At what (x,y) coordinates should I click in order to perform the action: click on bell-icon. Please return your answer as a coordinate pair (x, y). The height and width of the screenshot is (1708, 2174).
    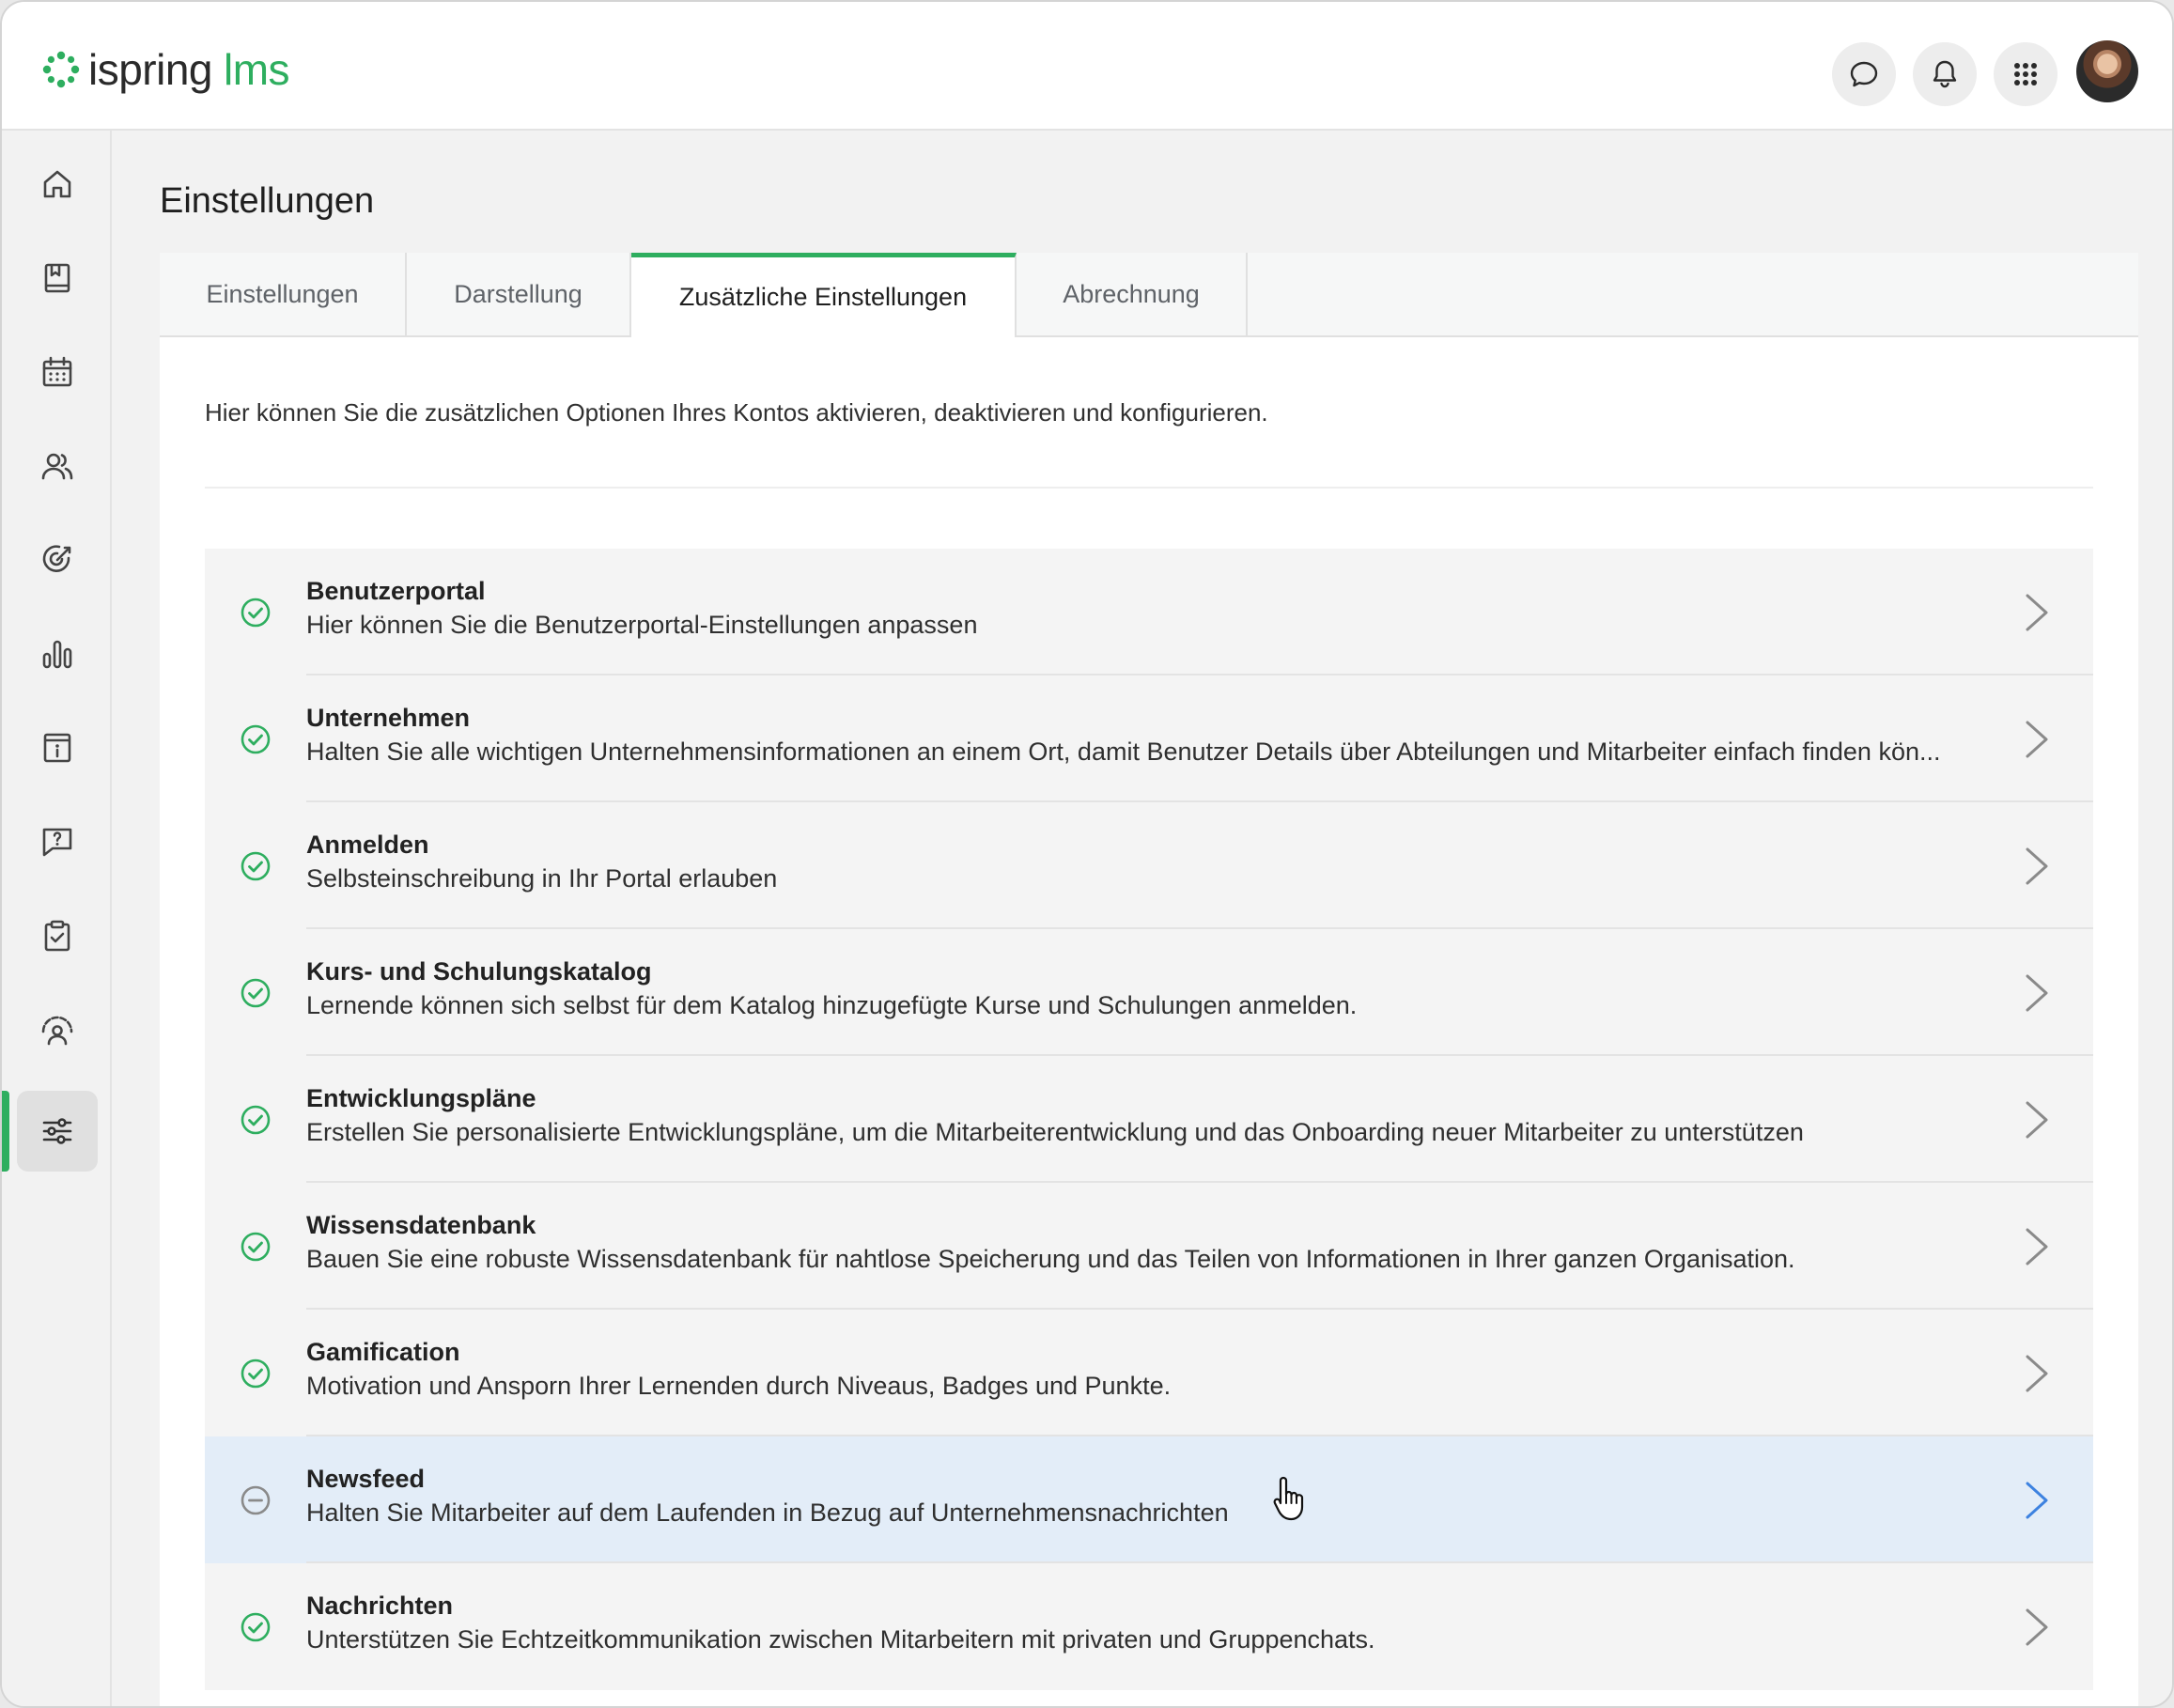
    Looking at the image, I should click on (1945, 74).